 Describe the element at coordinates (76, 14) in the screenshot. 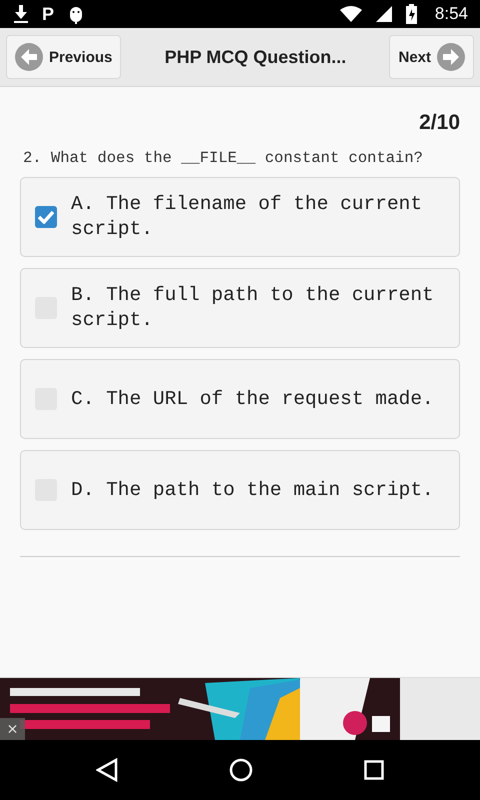

I see `android-icon` at that location.